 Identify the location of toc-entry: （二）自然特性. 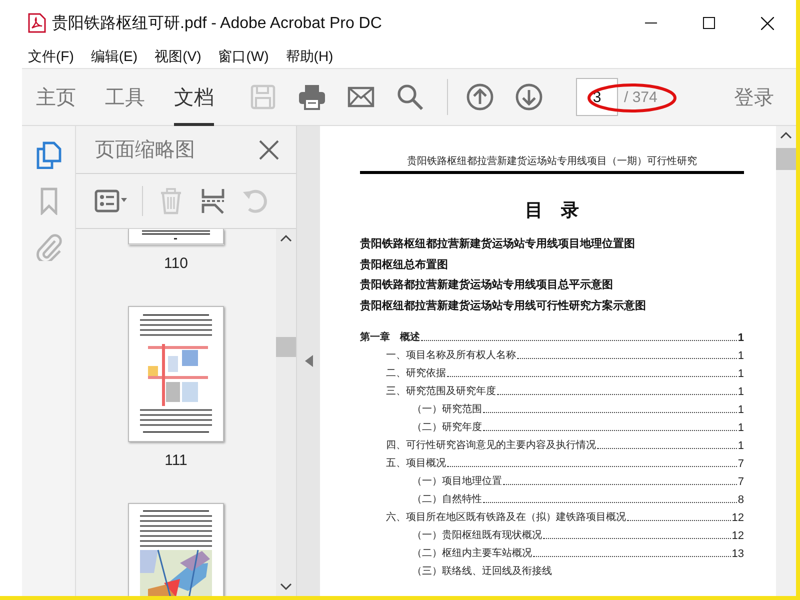
(447, 499).